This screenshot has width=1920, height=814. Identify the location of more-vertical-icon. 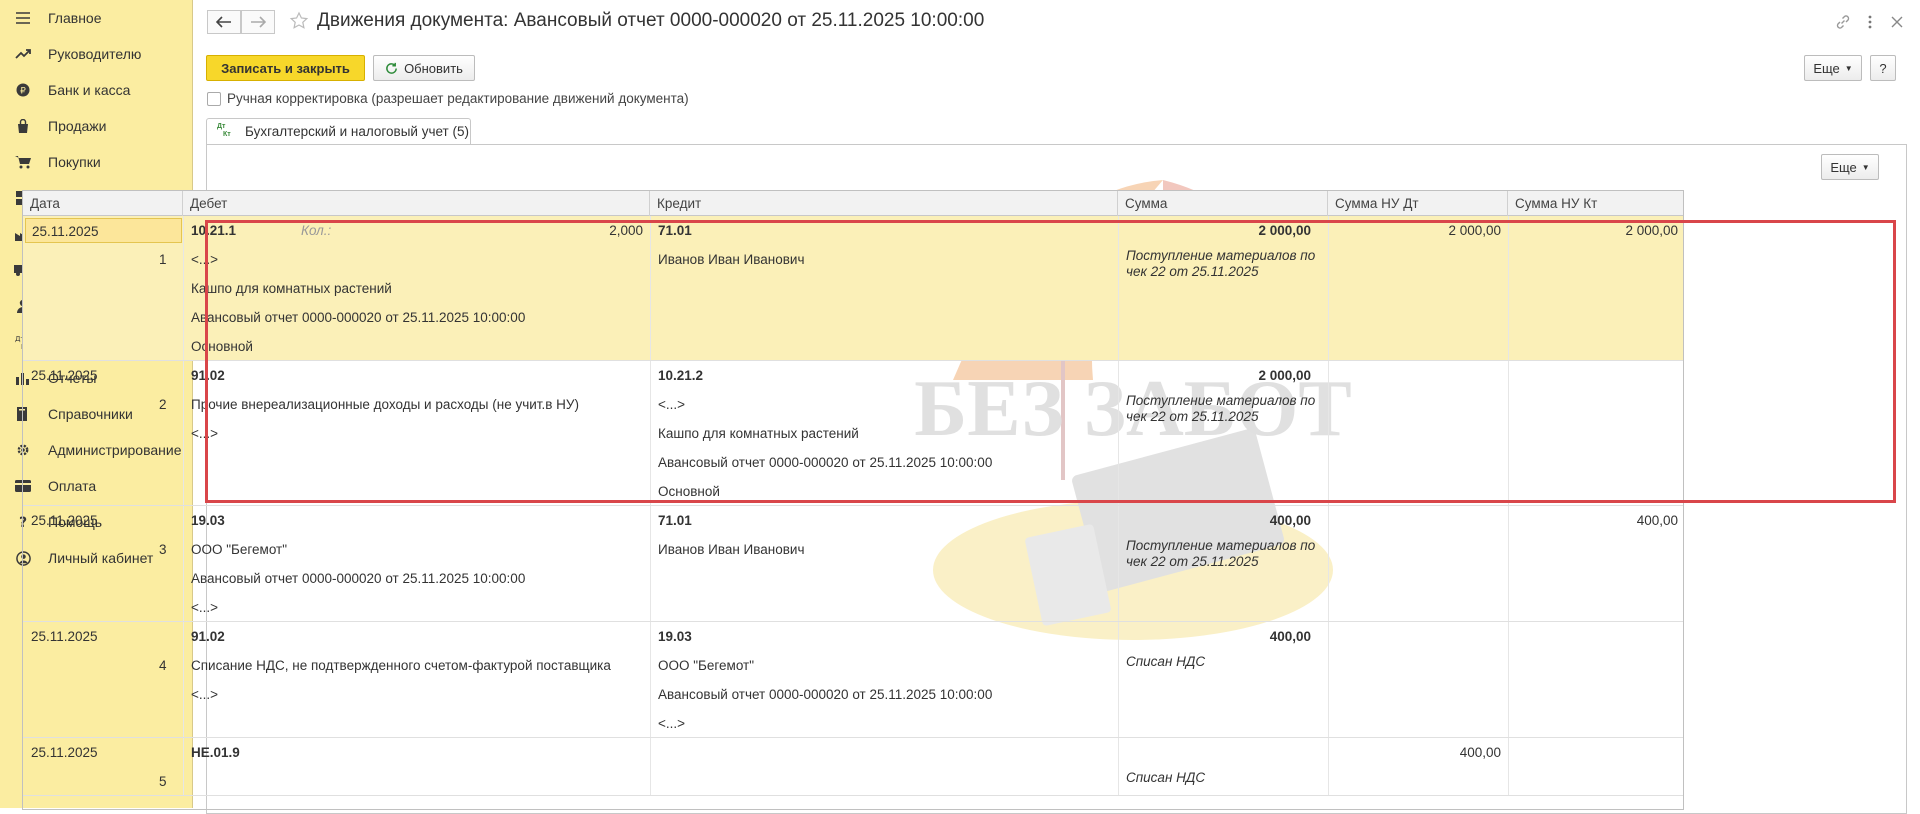
(1870, 22).